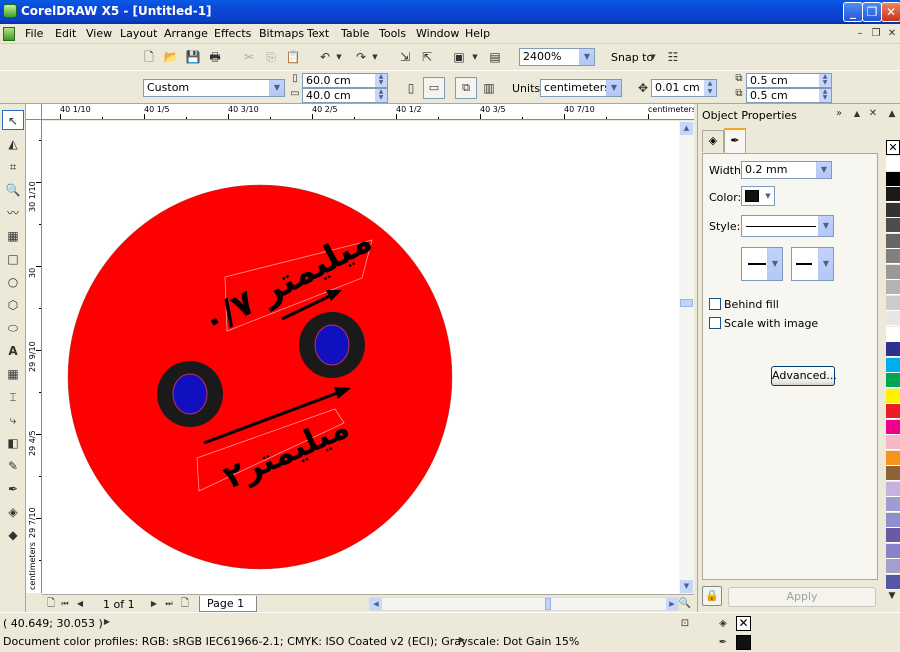 This screenshot has height=652, width=900. Describe the element at coordinates (190, 394) in the screenshot. I see `left-eye` at that location.